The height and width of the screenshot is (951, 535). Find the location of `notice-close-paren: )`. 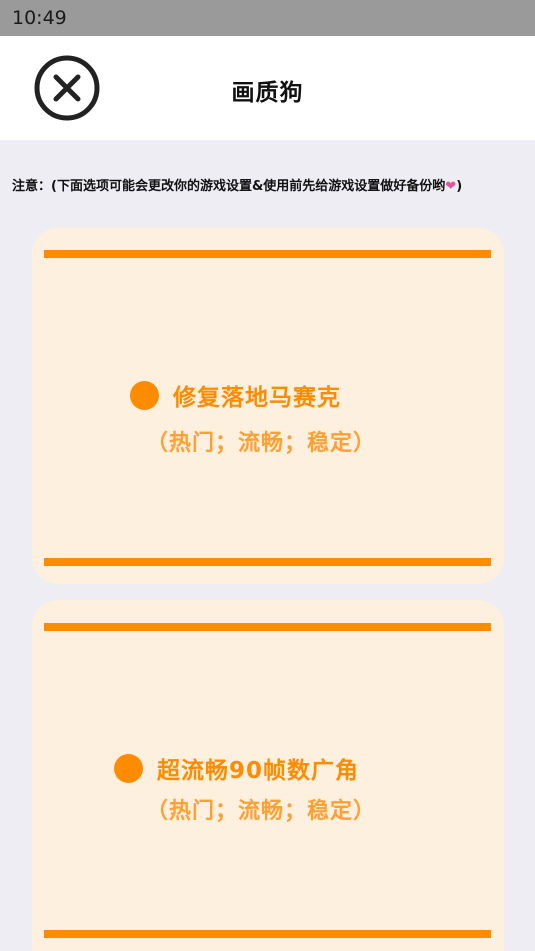

notice-close-paren: ) is located at coordinates (459, 186).